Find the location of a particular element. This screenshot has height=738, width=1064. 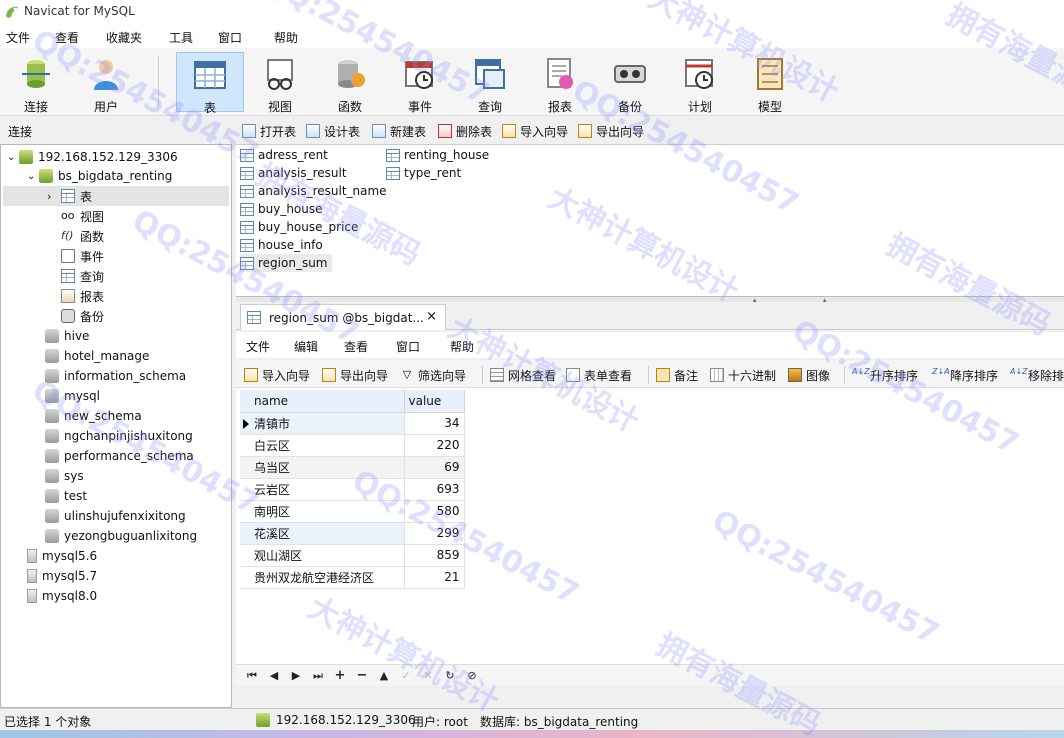

sort-asc-button: A↓Z 升序排序 is located at coordinates (885, 375).